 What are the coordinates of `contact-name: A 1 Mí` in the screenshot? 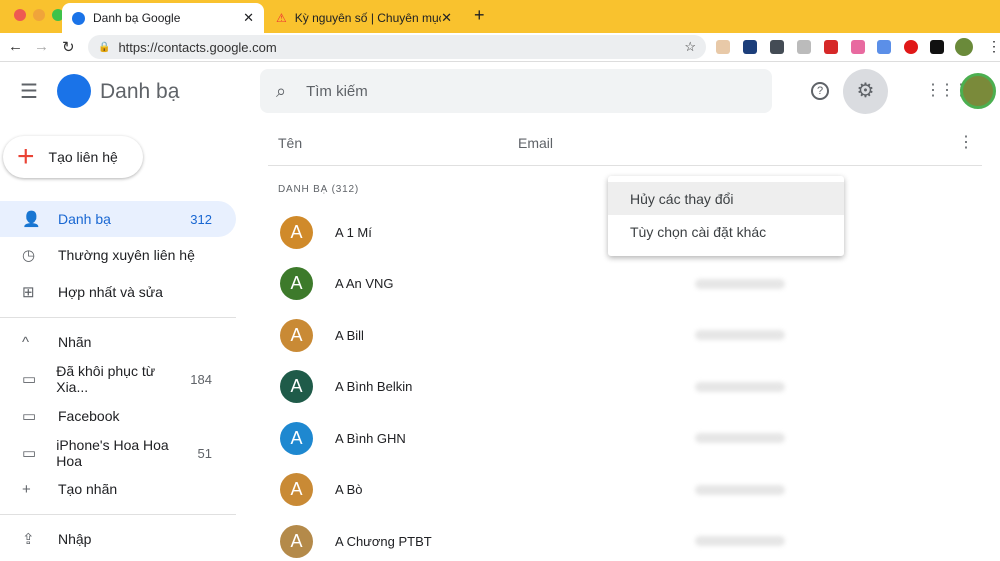 It's located at (353, 232).